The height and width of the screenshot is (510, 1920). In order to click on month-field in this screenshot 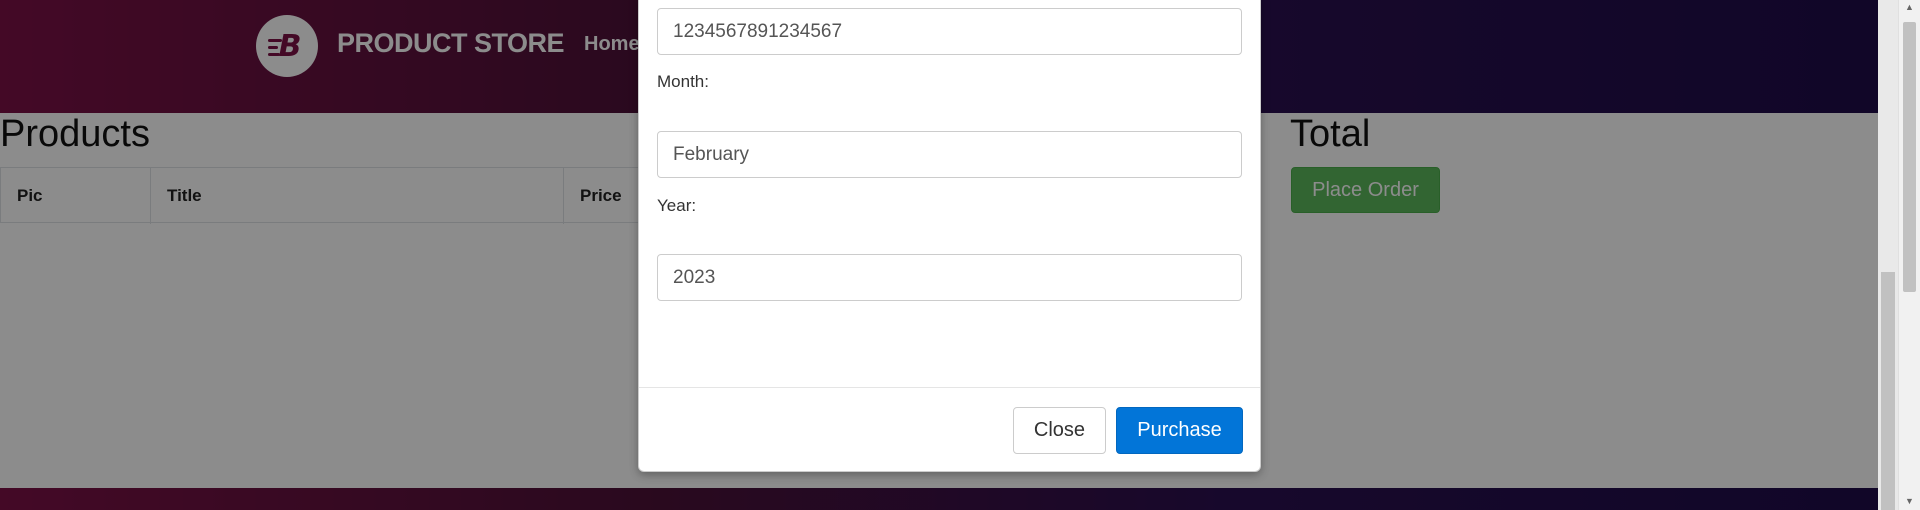, I will do `click(949, 154)`.